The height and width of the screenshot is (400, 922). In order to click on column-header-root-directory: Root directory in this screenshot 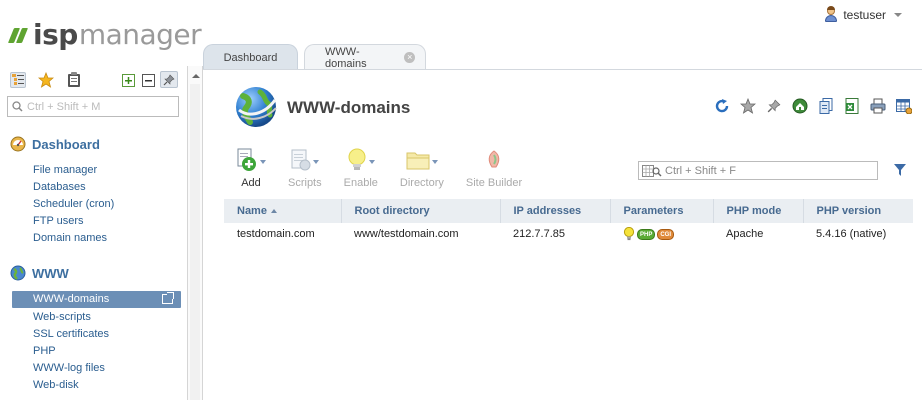, I will do `click(421, 211)`.